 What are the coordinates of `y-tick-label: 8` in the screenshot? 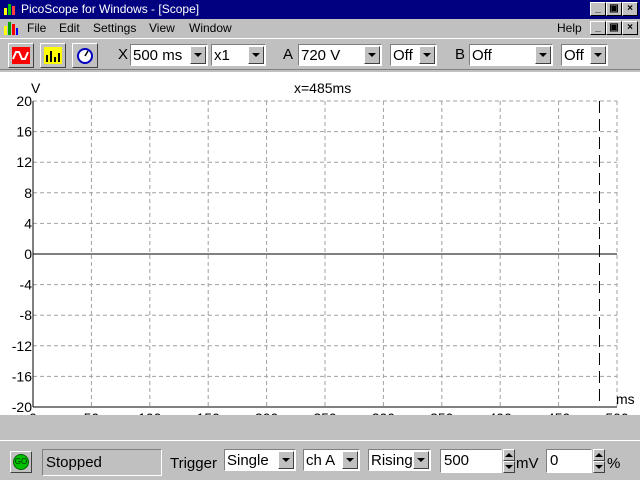 It's located at (28, 193).